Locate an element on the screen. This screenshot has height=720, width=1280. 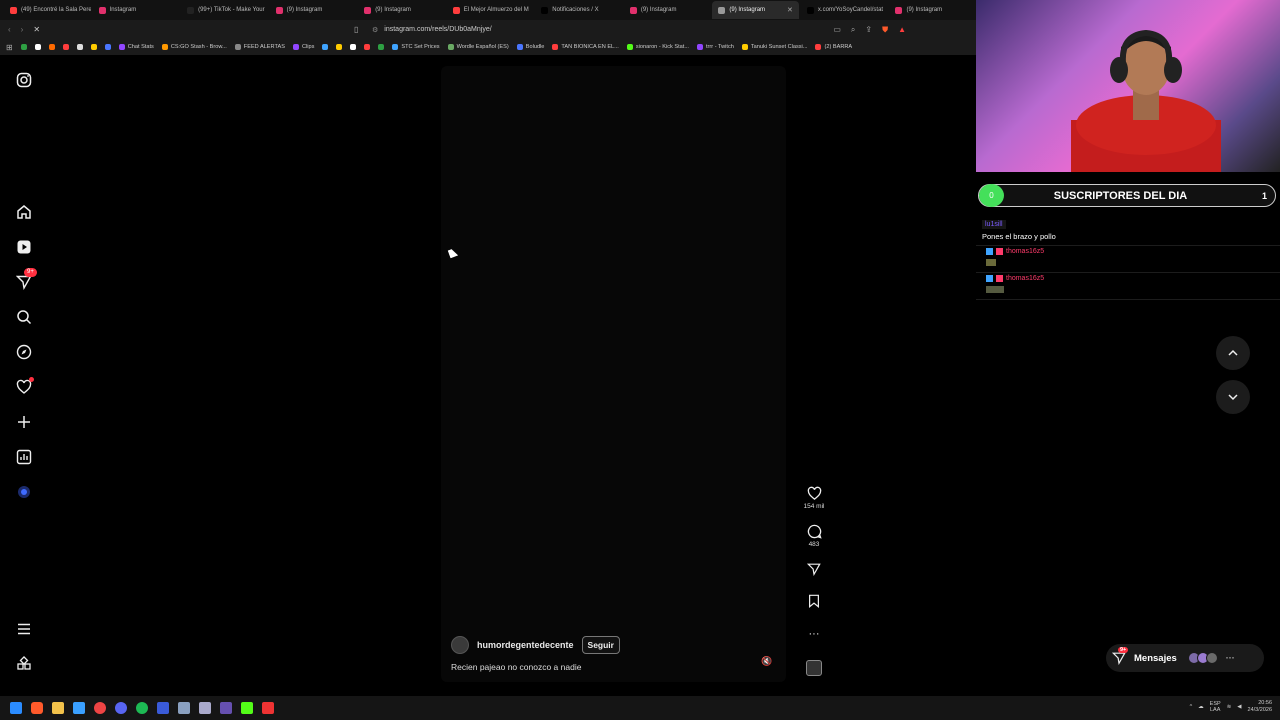
browser-tab: Instagram is located at coordinates (136, 10).